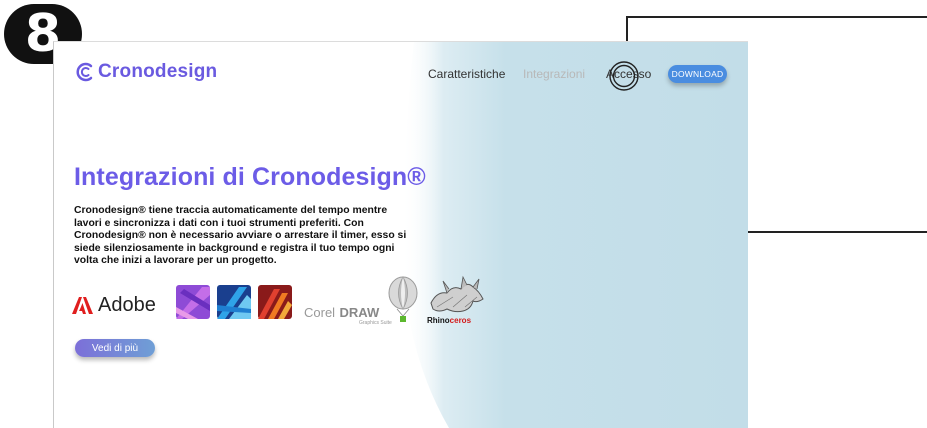 The height and width of the screenshot is (428, 927). I want to click on brand-logo: Cronodesign, so click(146, 72).